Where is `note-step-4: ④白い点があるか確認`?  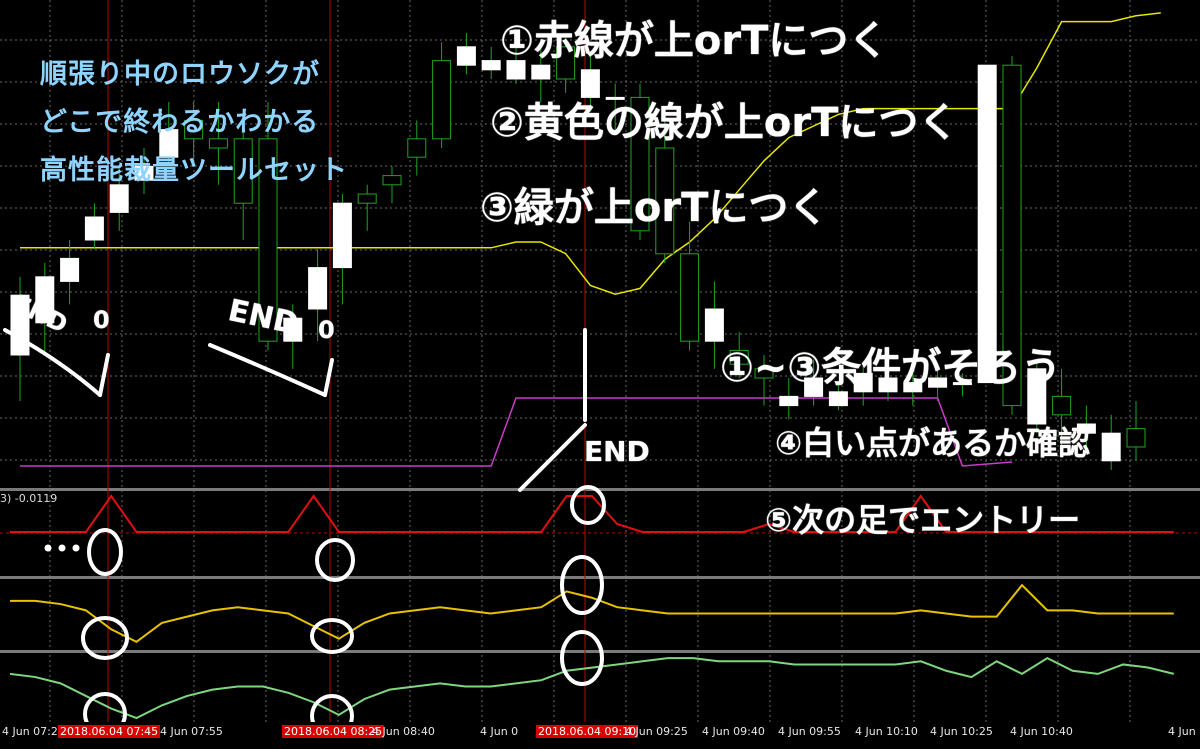 note-step-4: ④白い点があるか確認 is located at coordinates (933, 443).